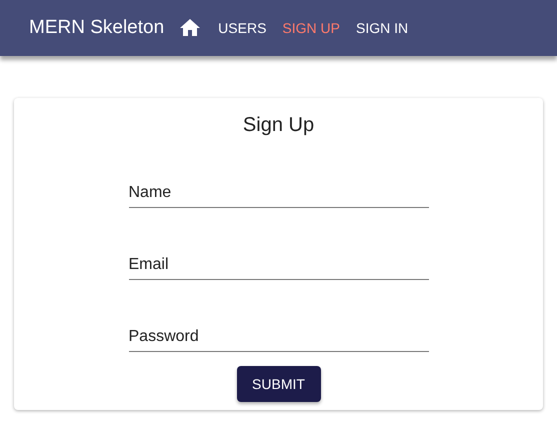 Image resolution: width=557 pixels, height=422 pixels. I want to click on card-title: Sign Up, so click(278, 125).